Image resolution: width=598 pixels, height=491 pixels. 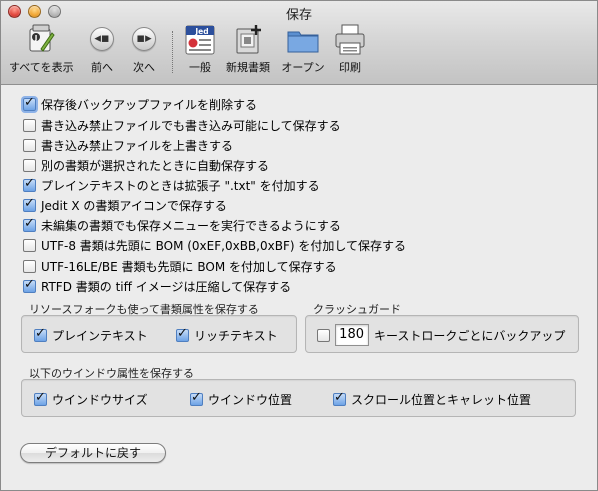 I want to click on crash-guard-group: 180 キーストロークごとにバックアップ, so click(x=442, y=334).